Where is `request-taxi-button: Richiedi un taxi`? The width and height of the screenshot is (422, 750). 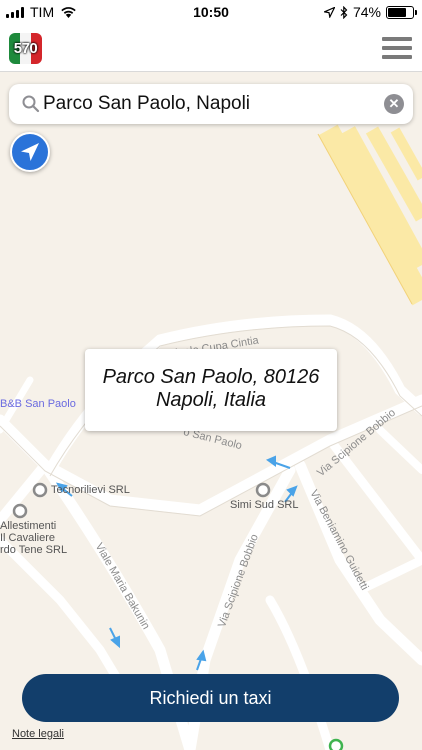 request-taxi-button: Richiedi un taxi is located at coordinates (210, 698).